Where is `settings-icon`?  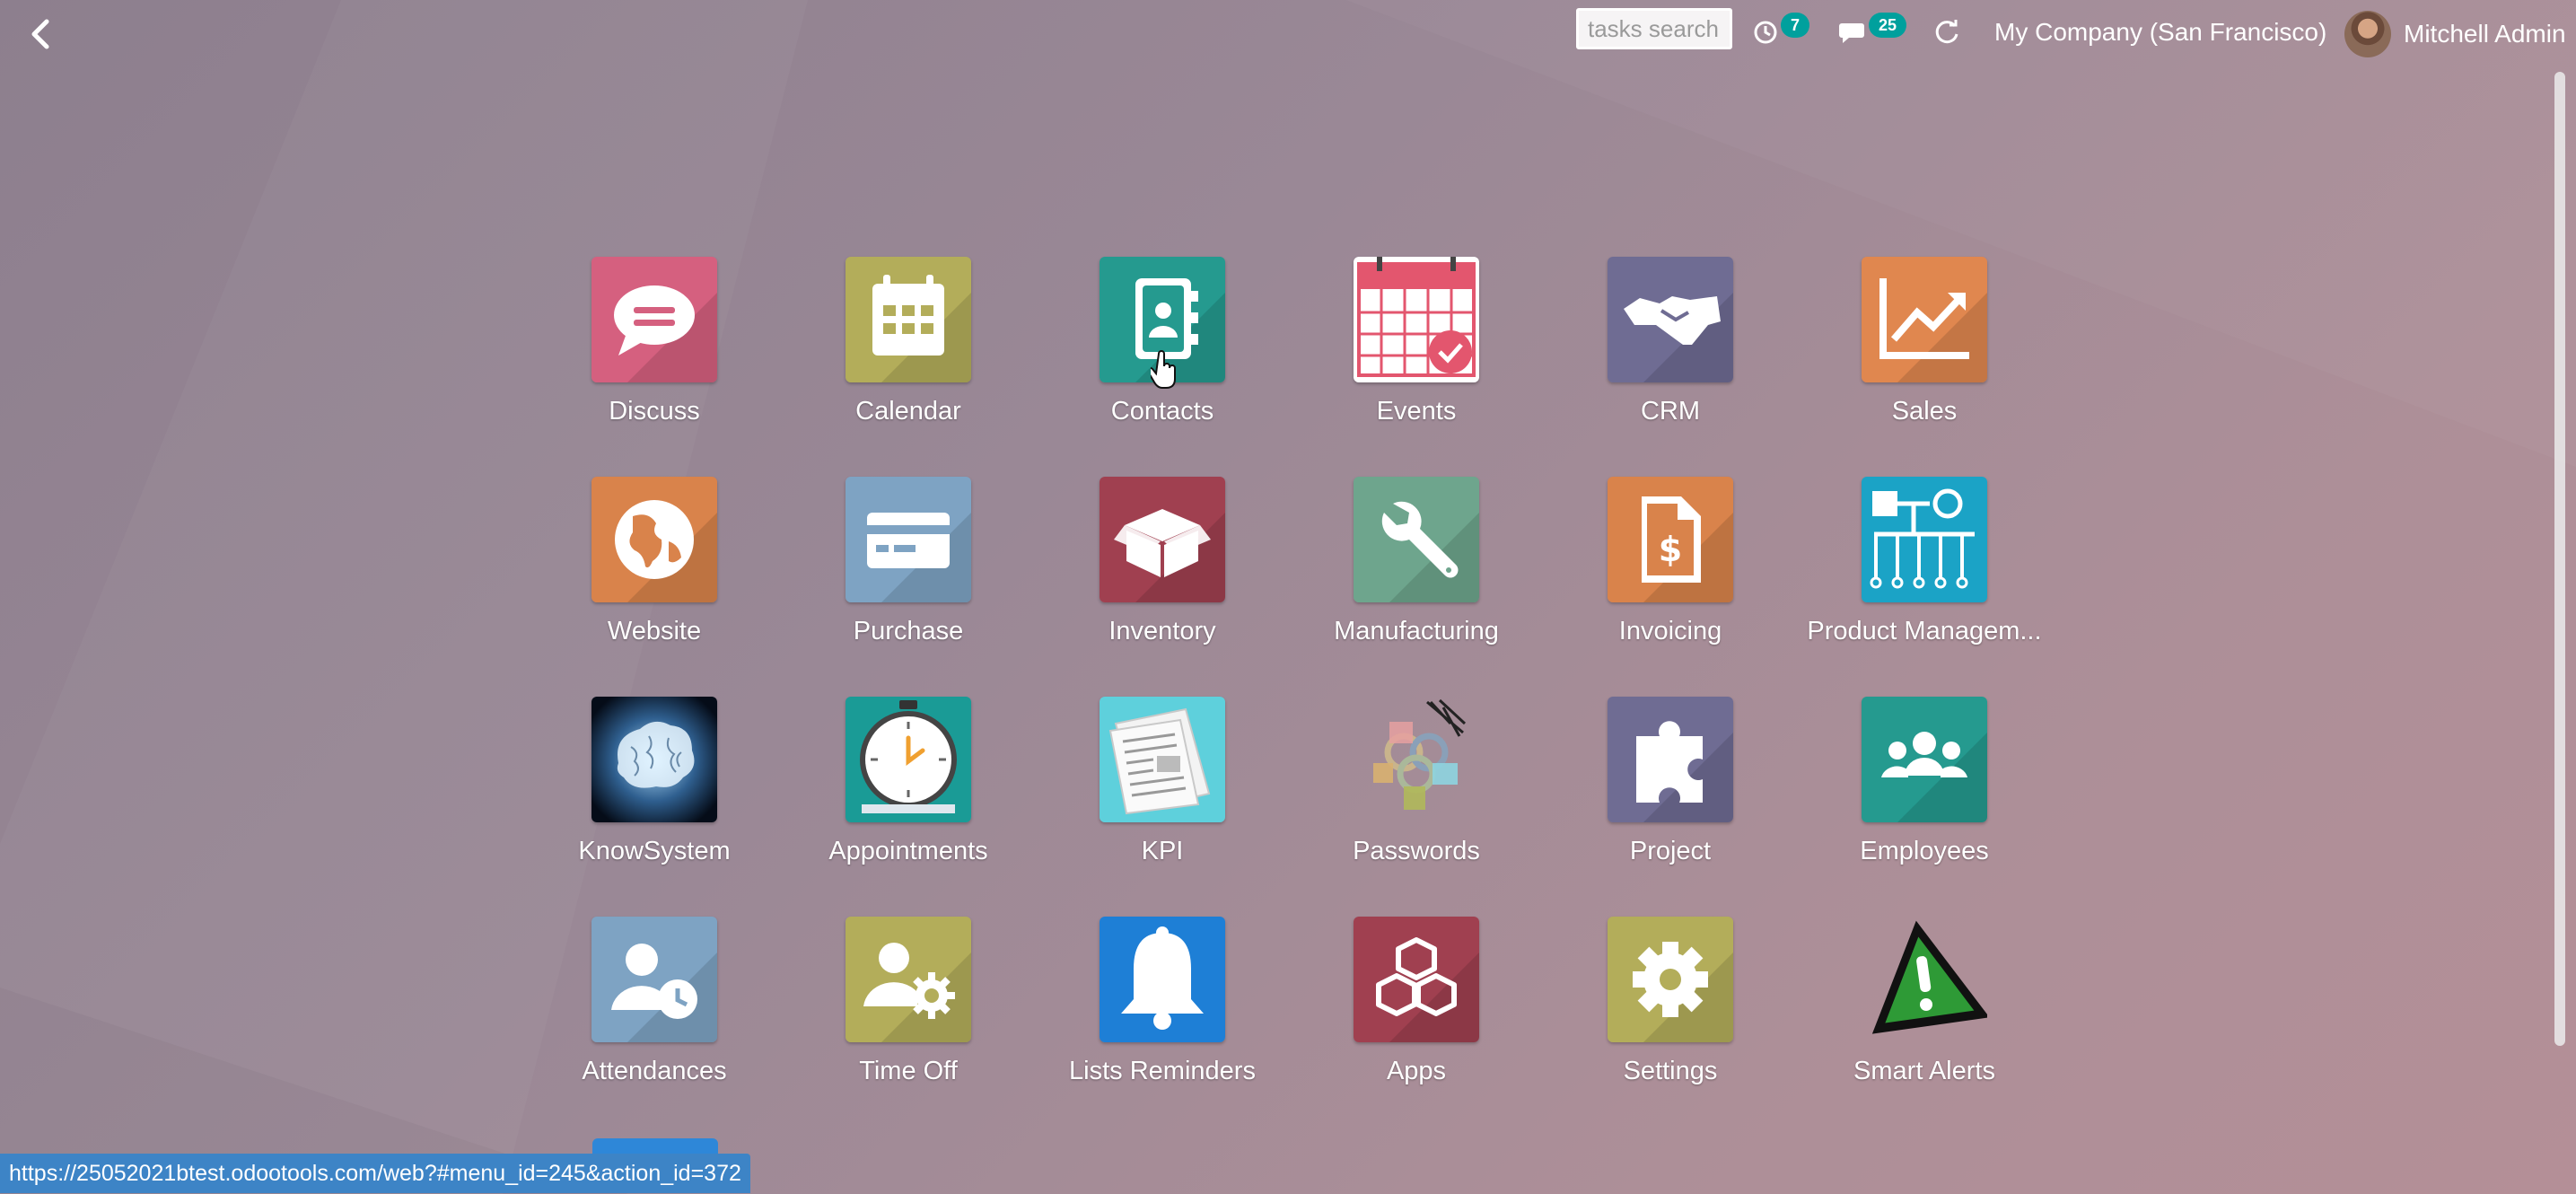
settings-icon is located at coordinates (1670, 979).